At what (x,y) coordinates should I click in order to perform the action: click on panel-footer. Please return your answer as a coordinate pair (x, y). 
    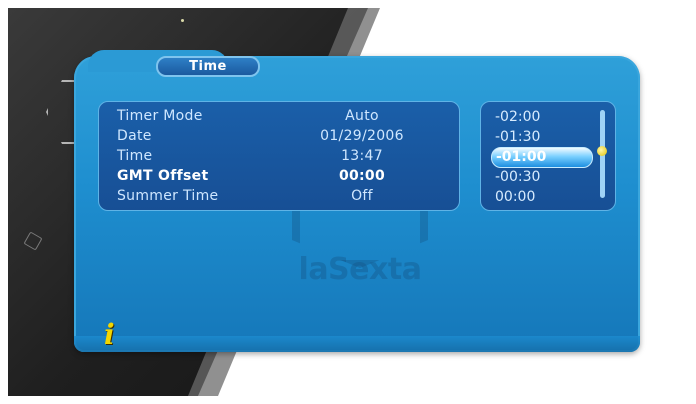
    Looking at the image, I should click on (357, 344).